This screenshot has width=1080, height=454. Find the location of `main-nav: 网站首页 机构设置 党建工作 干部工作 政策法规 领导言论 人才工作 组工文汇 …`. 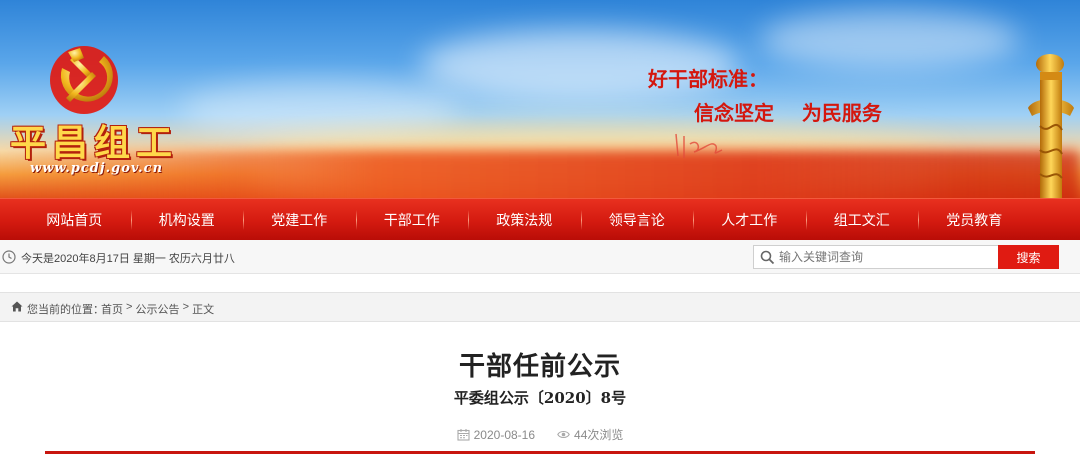

main-nav: 网站首页 机构设置 党建工作 干部工作 政策法规 领导言论 人才工作 组工文汇 … is located at coordinates (540, 219).